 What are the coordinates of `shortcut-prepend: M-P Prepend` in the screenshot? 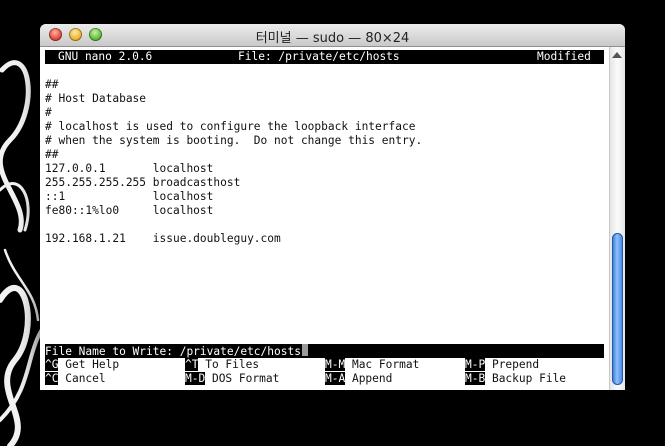 It's located at (502, 365).